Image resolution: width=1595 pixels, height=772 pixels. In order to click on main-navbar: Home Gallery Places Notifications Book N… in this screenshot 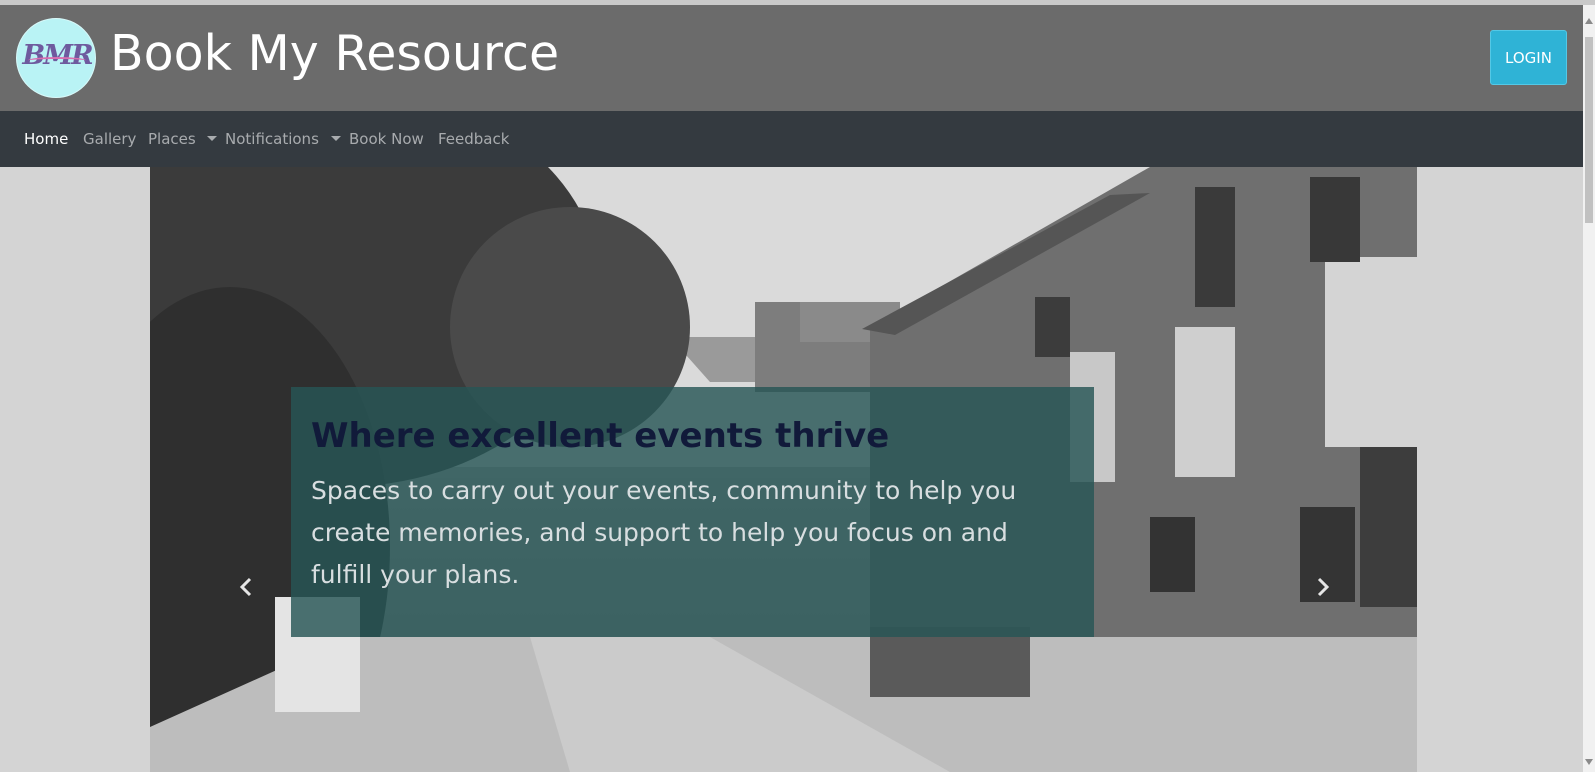, I will do `click(791, 139)`.